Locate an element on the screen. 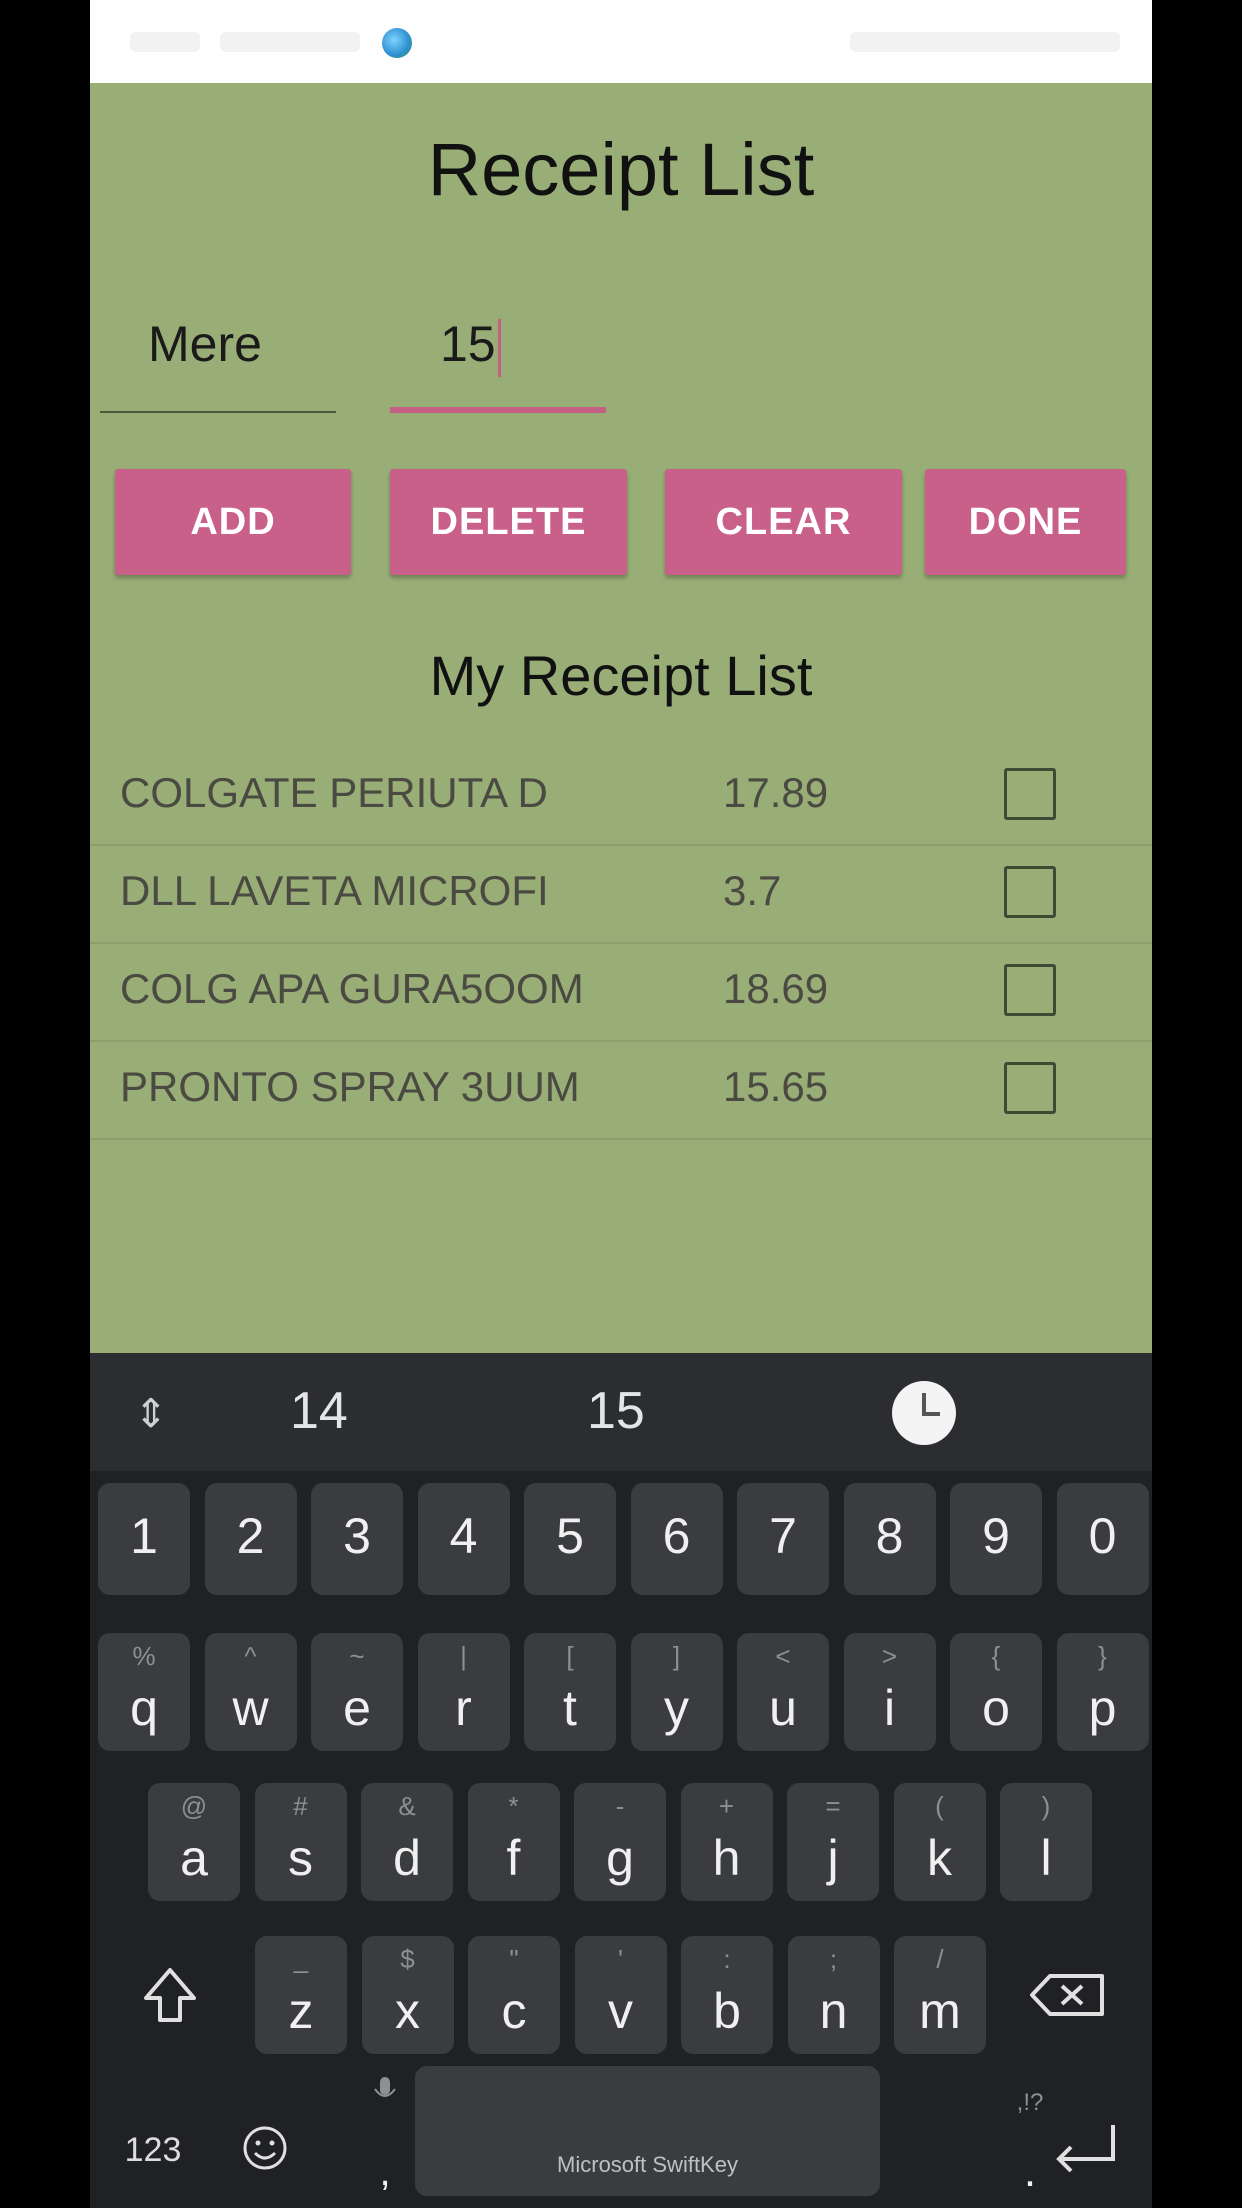 The image size is (1242, 2208). key-5: 5 is located at coordinates (570, 1539).